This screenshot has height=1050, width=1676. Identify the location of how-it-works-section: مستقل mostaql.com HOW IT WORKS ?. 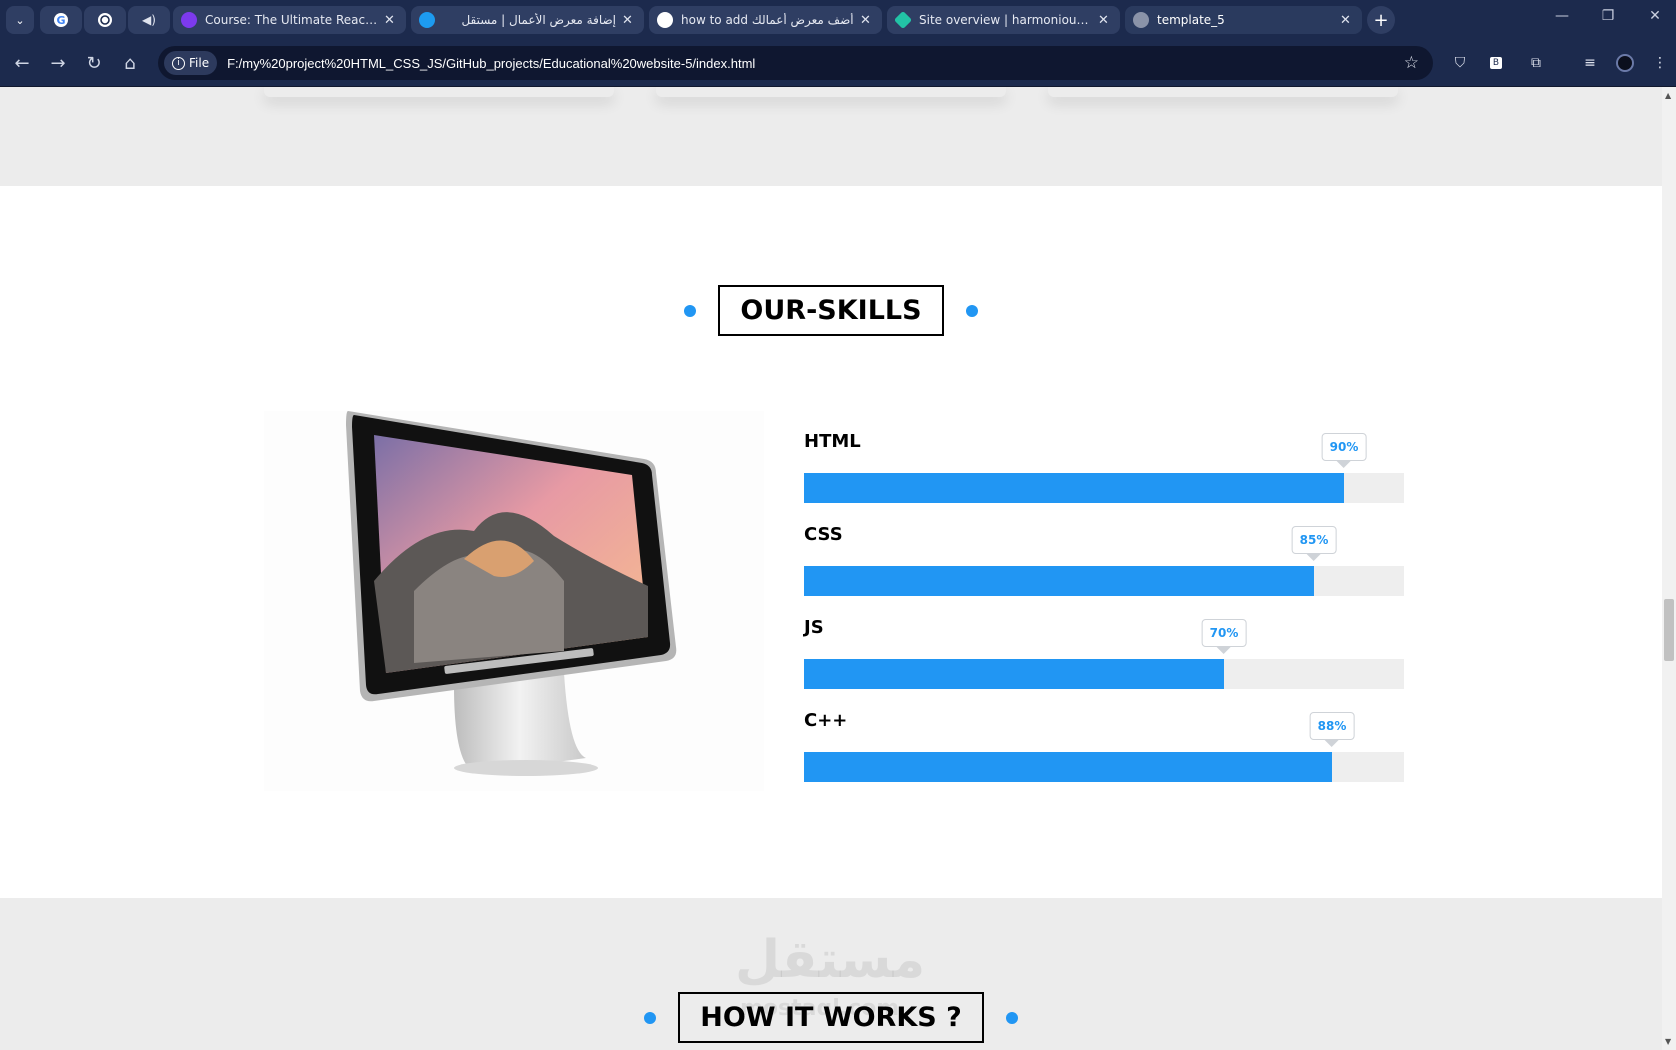
(831, 974).